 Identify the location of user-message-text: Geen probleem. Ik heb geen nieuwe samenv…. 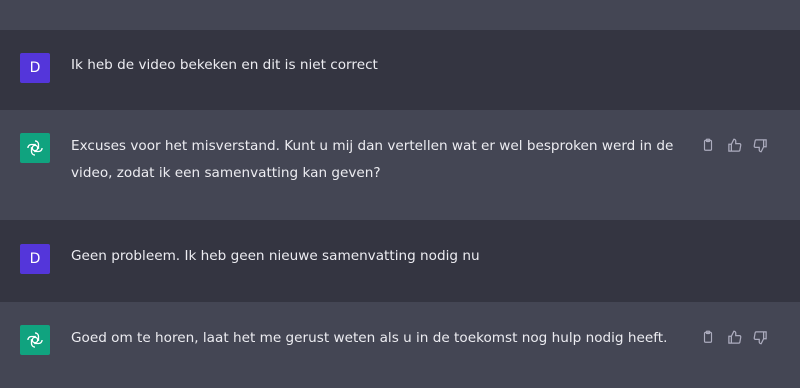
(275, 256).